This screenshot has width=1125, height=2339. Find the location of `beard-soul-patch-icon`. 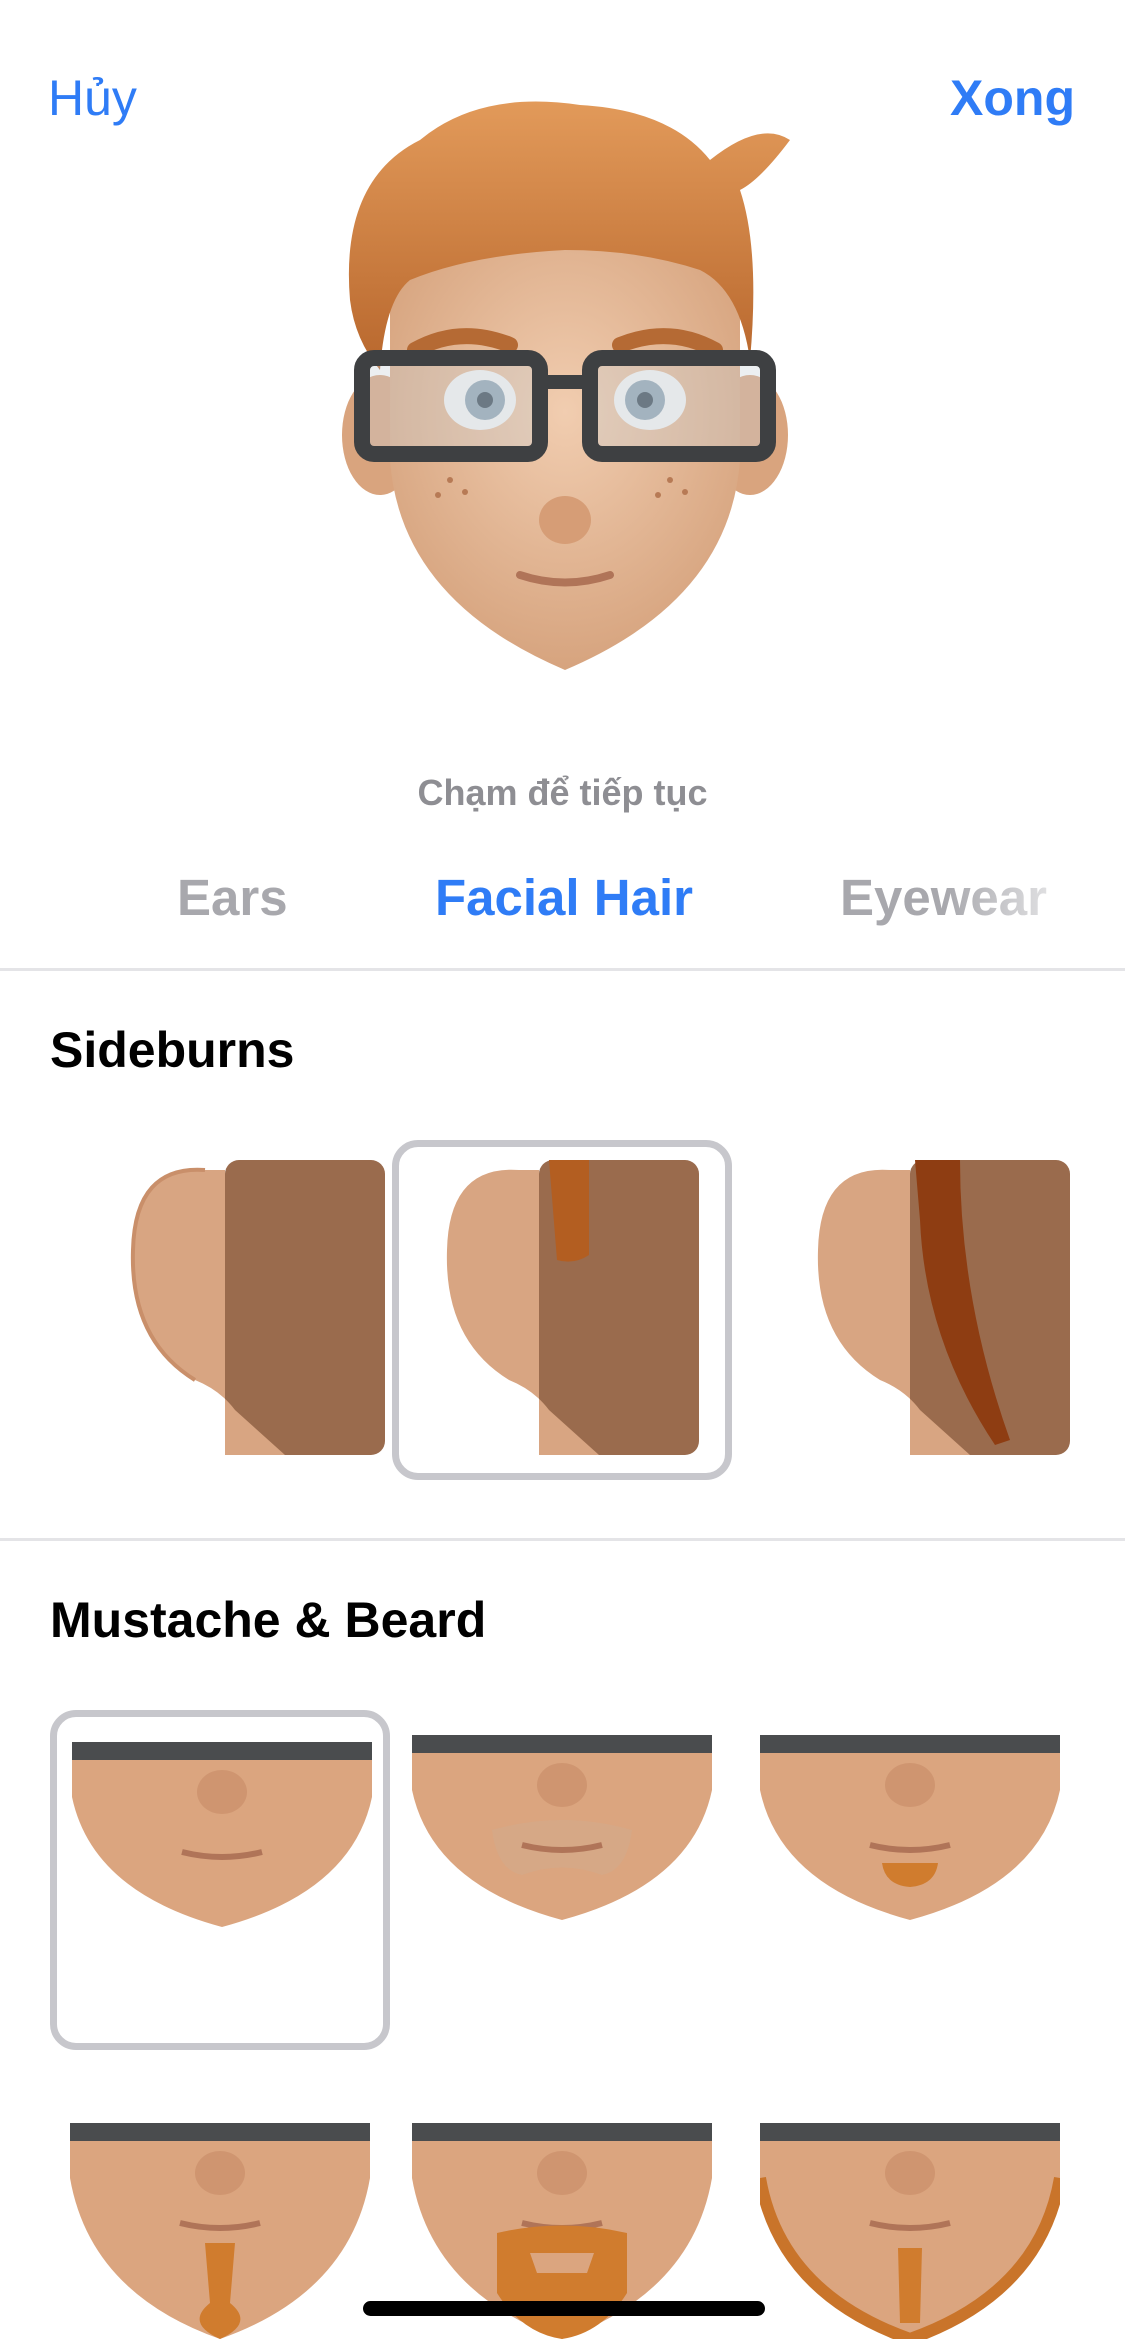

beard-soul-patch-icon is located at coordinates (220, 2231).